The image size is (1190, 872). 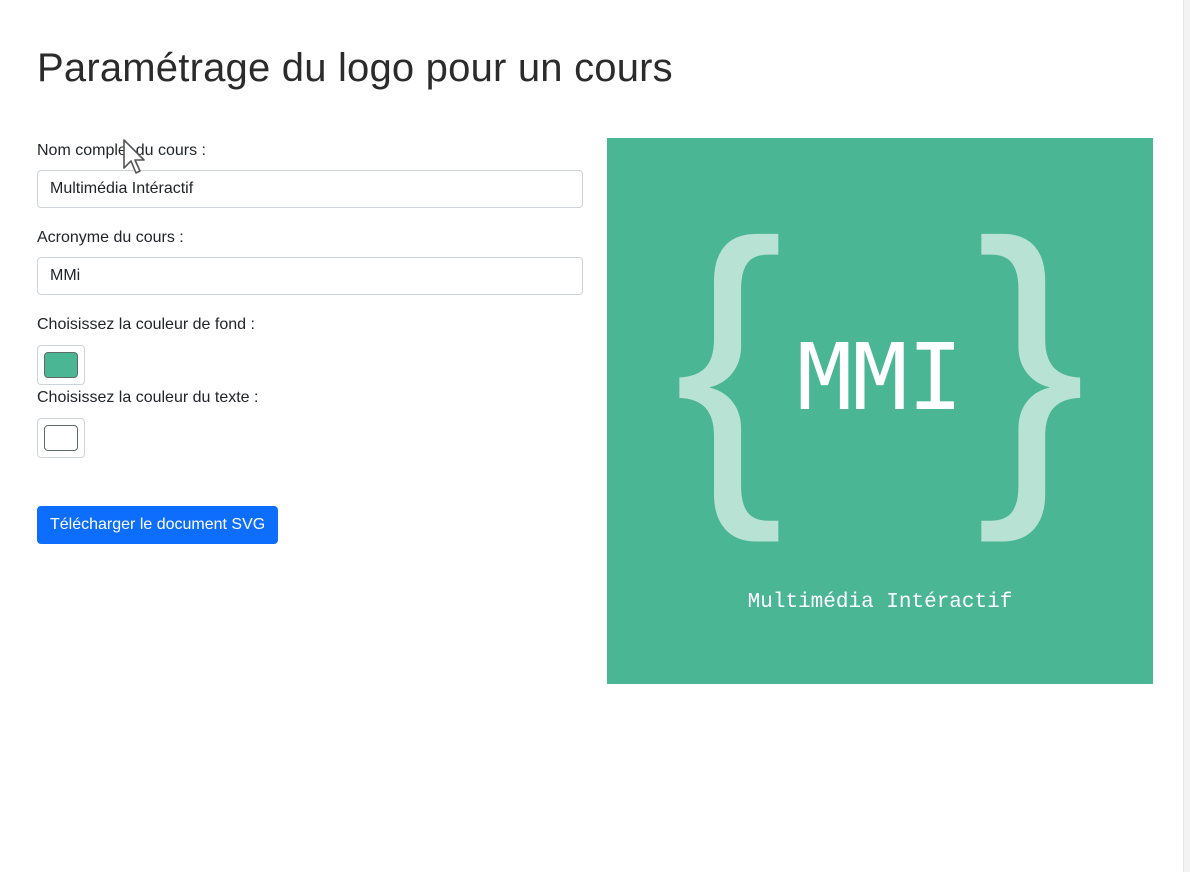 I want to click on text-color-swatch, so click(x=61, y=438).